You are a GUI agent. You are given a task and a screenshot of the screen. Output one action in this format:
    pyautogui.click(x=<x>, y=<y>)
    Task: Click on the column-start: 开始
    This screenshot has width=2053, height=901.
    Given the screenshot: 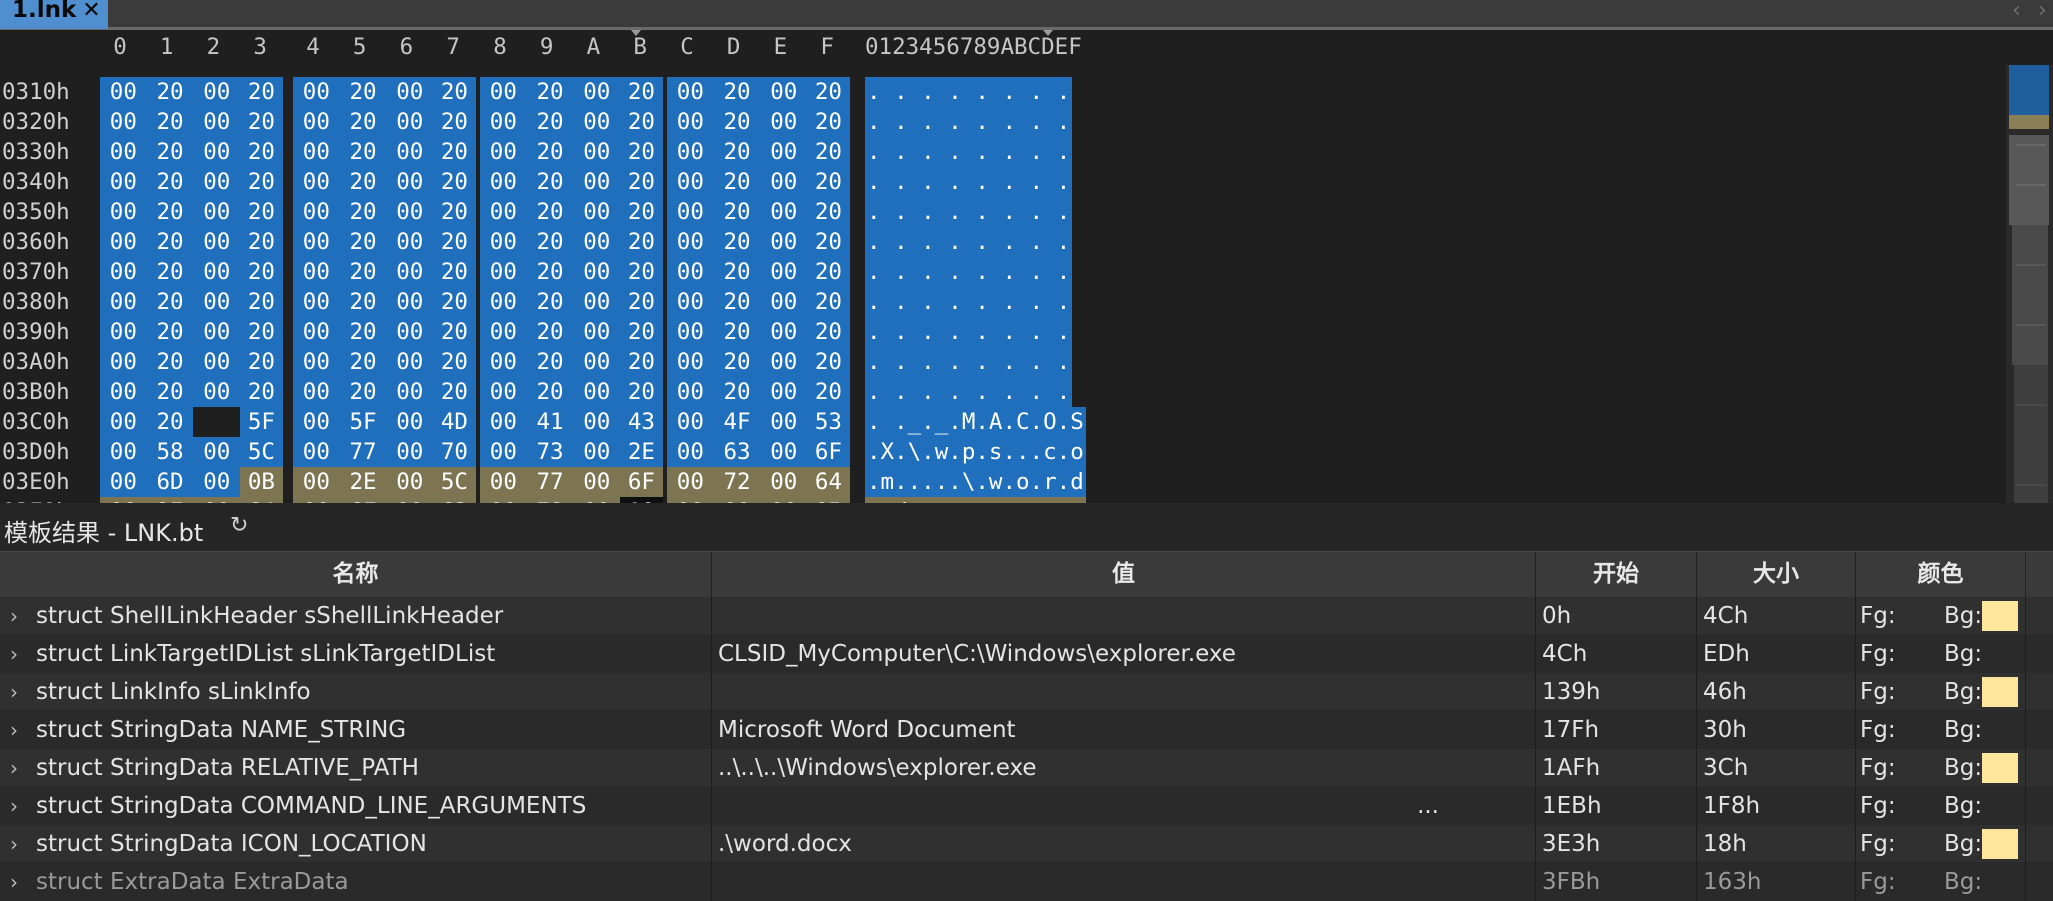 What is the action you would take?
    pyautogui.click(x=1616, y=574)
    